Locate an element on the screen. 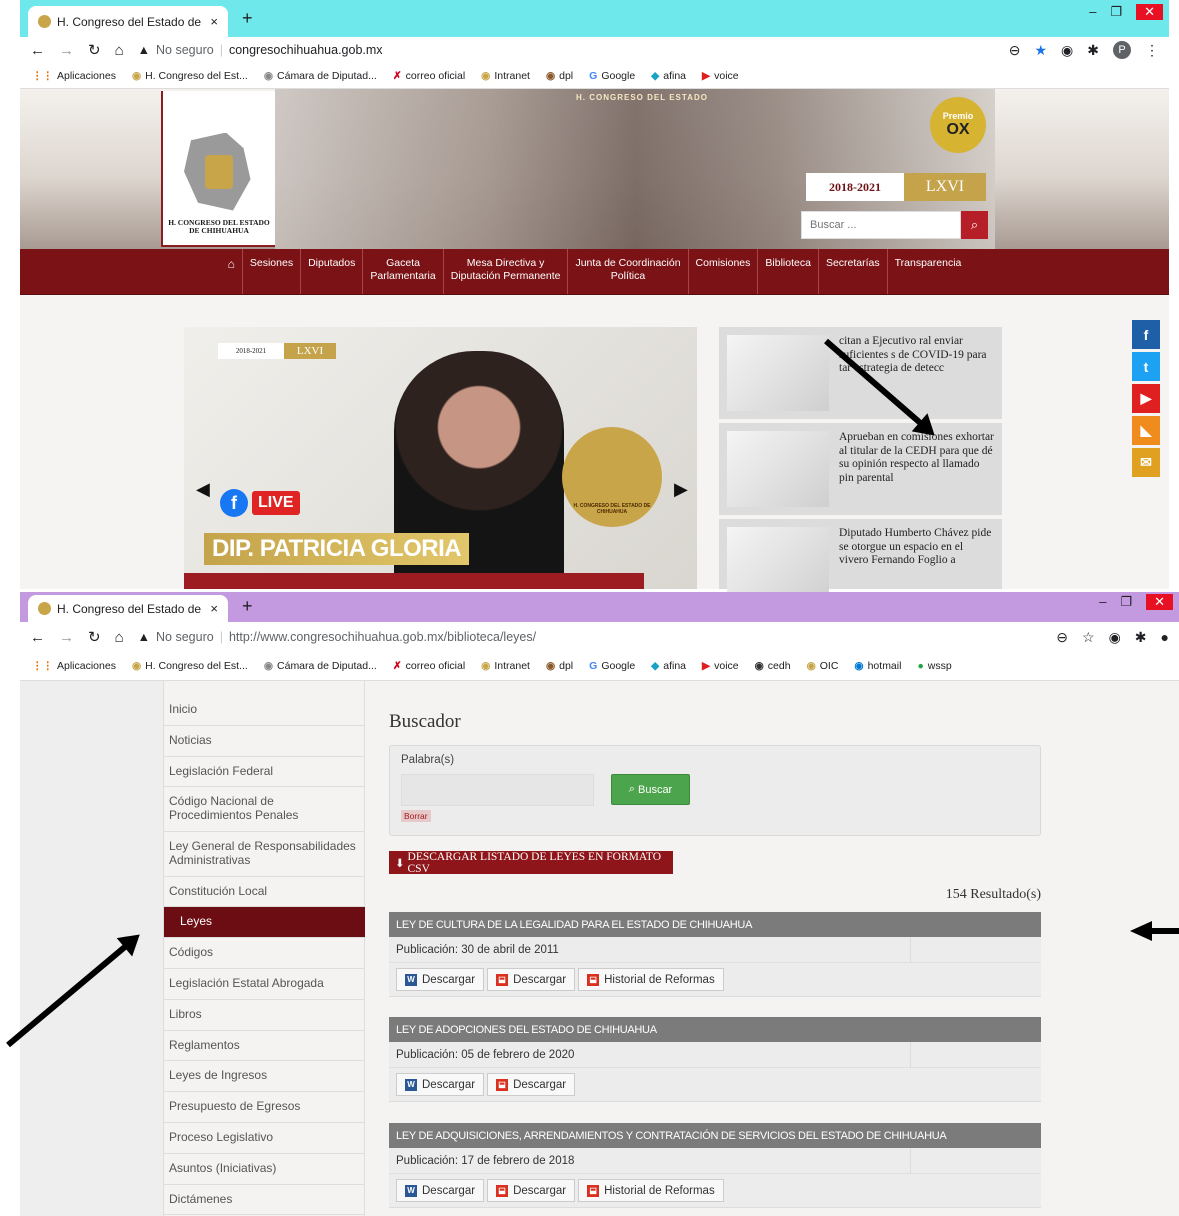 This screenshot has height=1216, width=1179. nav-item: Sesiones is located at coordinates (270, 271).